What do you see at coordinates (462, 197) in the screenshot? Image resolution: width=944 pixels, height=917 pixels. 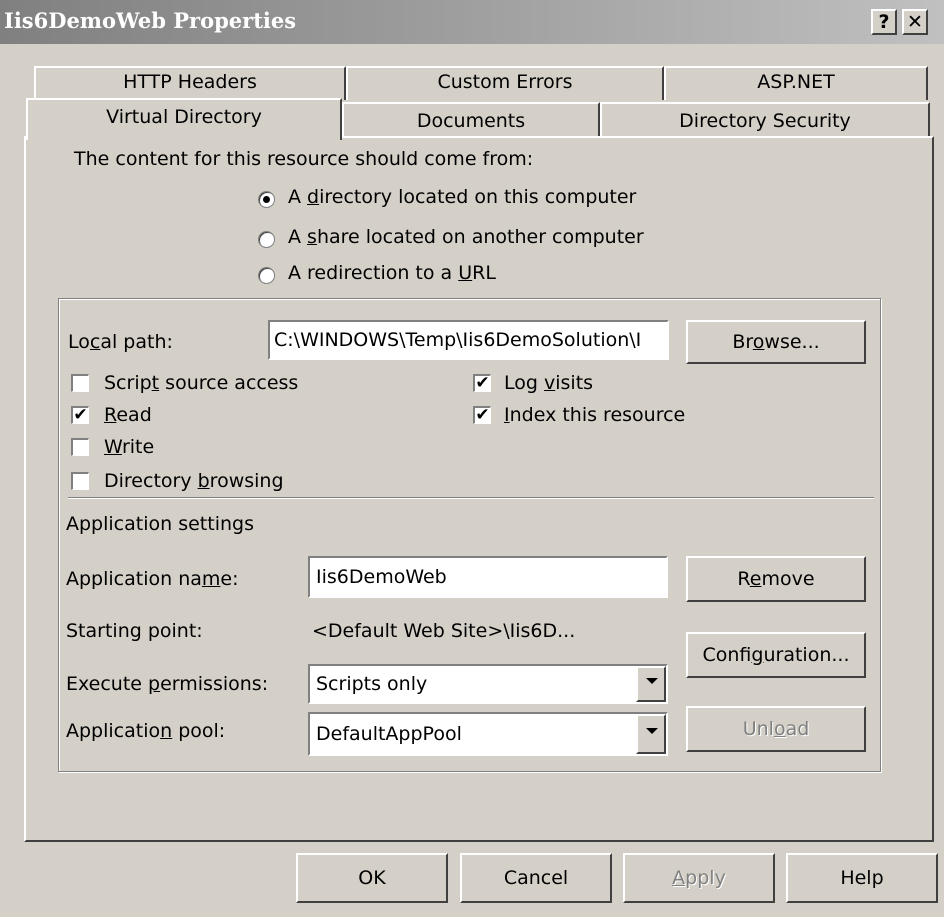 I see `radio-local-directory-label: A directory located on this computer` at bounding box center [462, 197].